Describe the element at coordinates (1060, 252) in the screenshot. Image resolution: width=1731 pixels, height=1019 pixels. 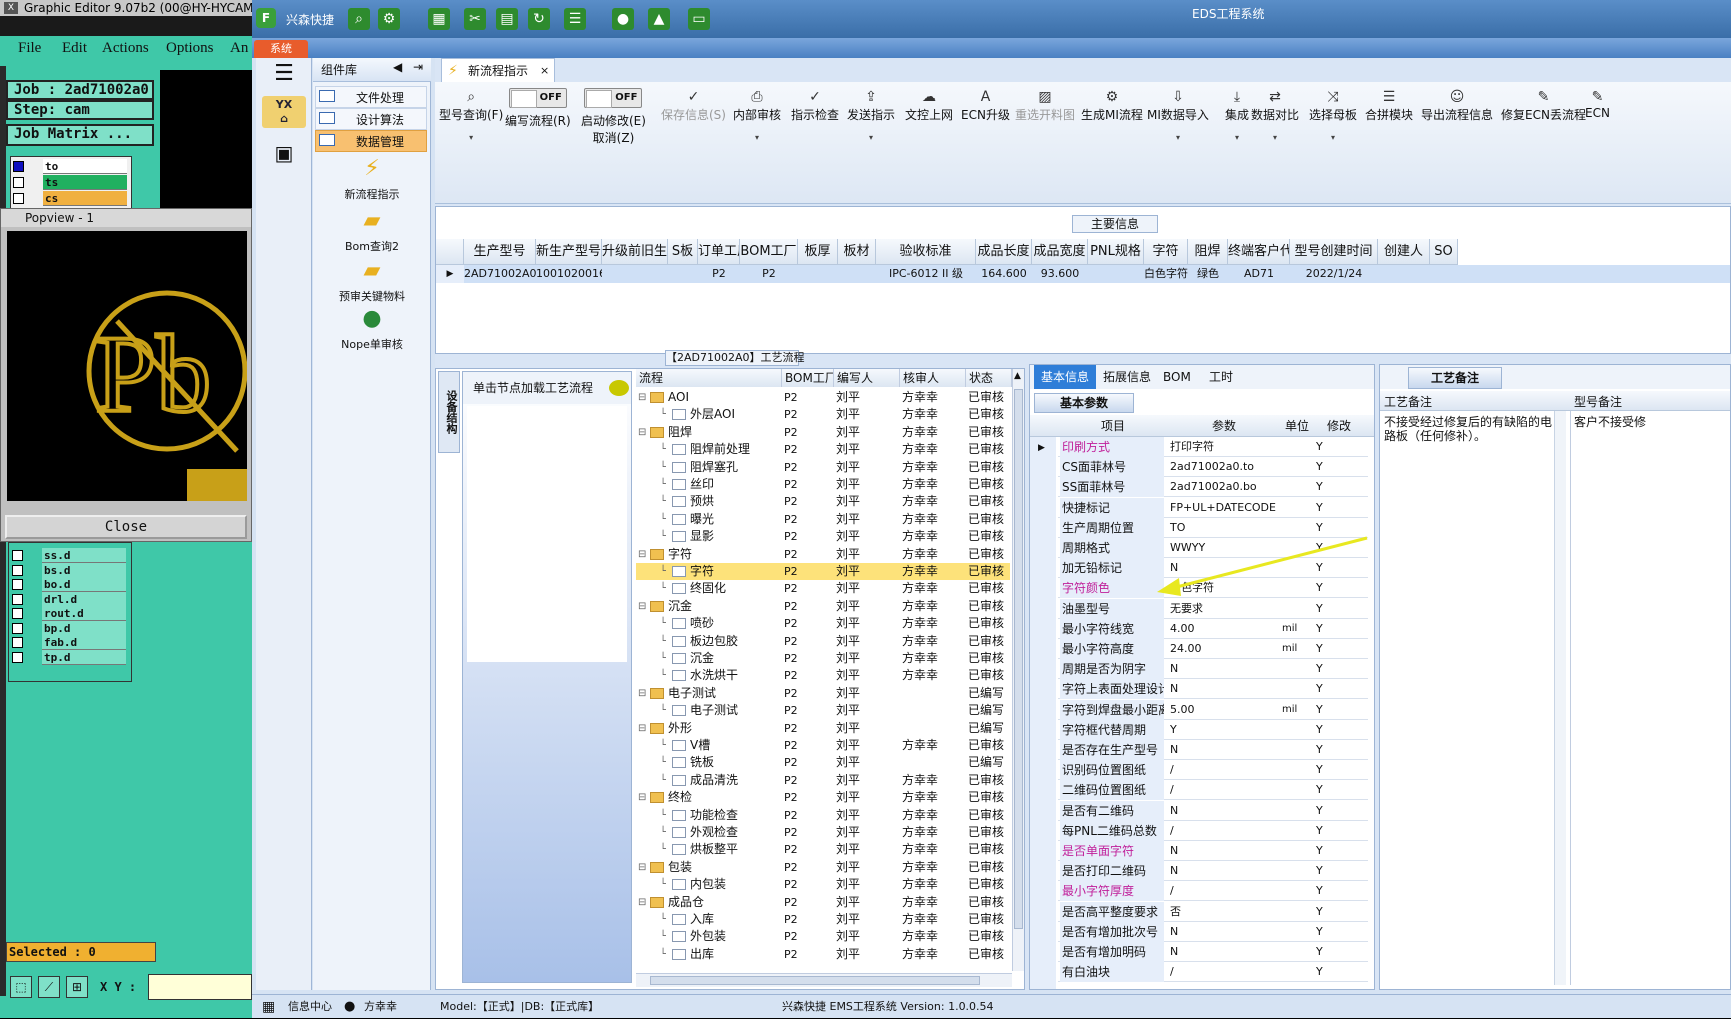
I see `col-header: 成品宽度` at that location.